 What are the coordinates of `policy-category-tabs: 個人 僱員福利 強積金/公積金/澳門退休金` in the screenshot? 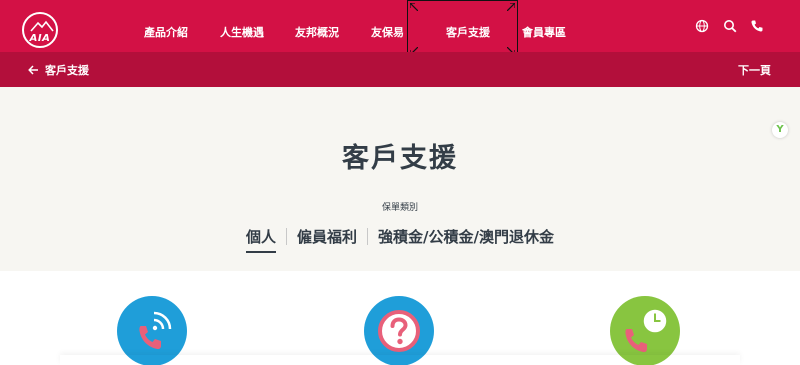 It's located at (400, 239).